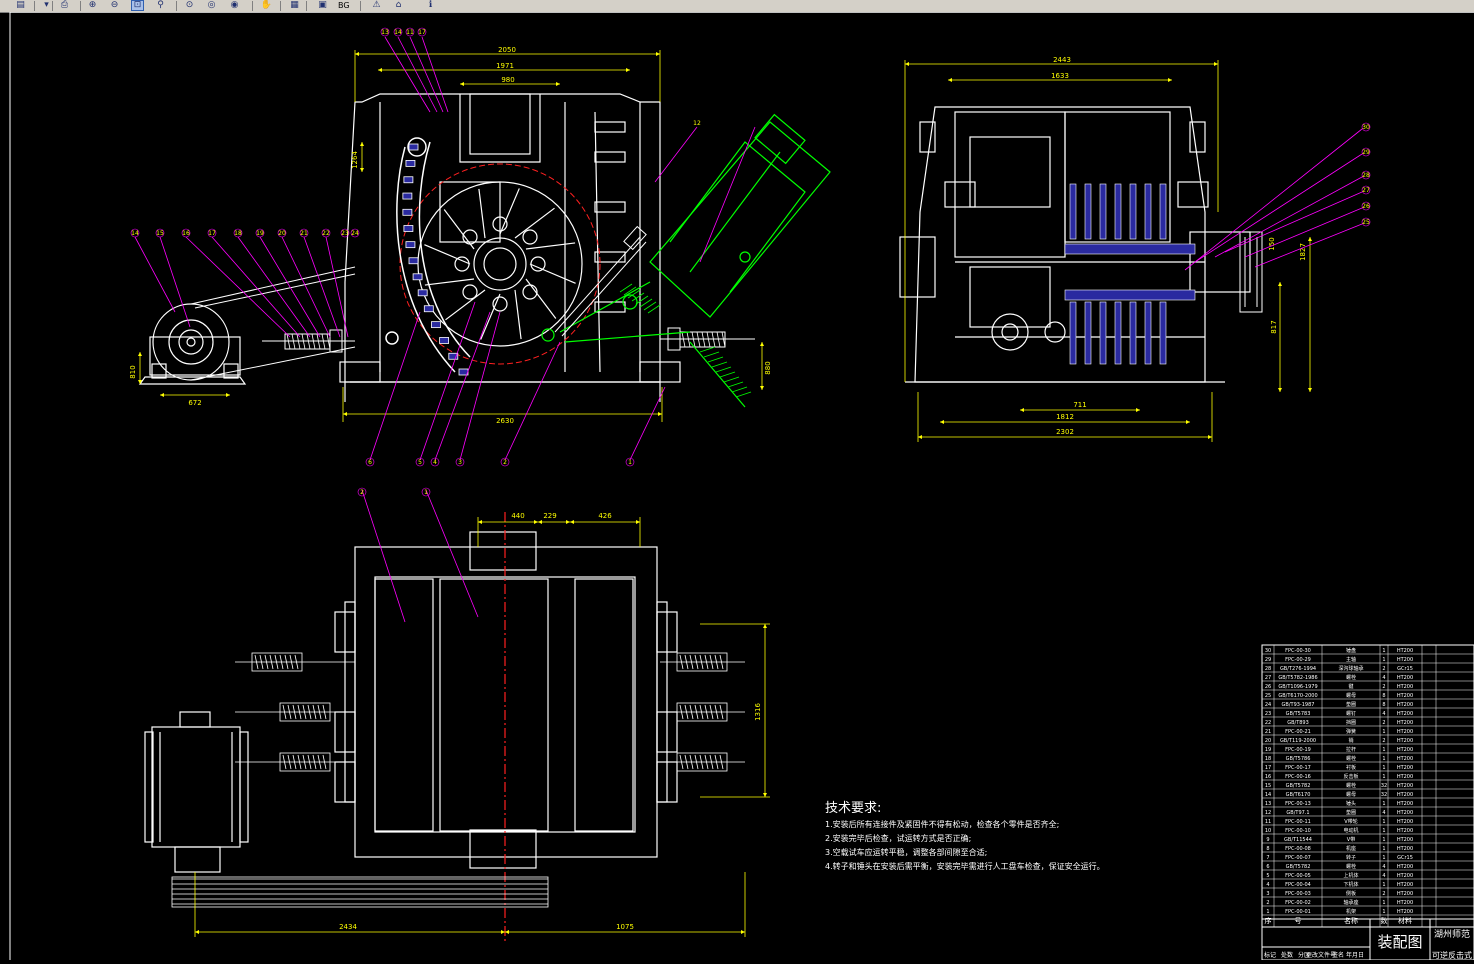  I want to click on dim-top-d1: 440, so click(517, 516).